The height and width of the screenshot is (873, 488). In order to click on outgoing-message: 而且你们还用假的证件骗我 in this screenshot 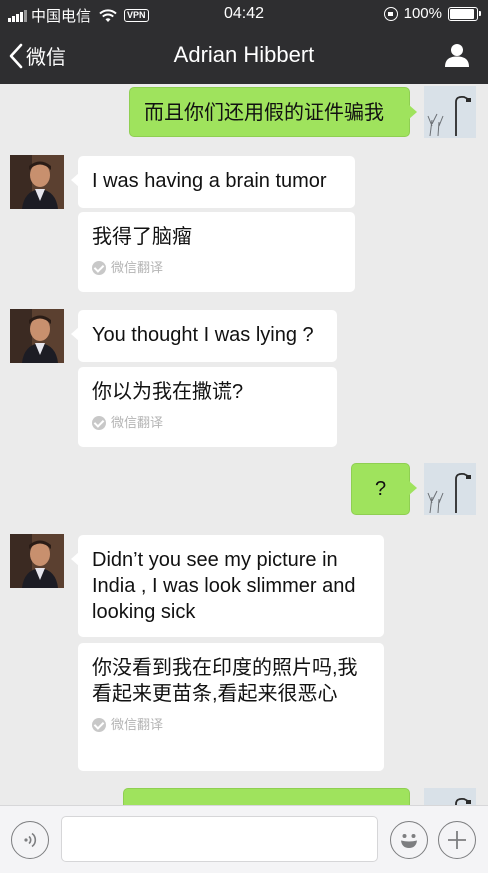, I will do `click(273, 112)`.